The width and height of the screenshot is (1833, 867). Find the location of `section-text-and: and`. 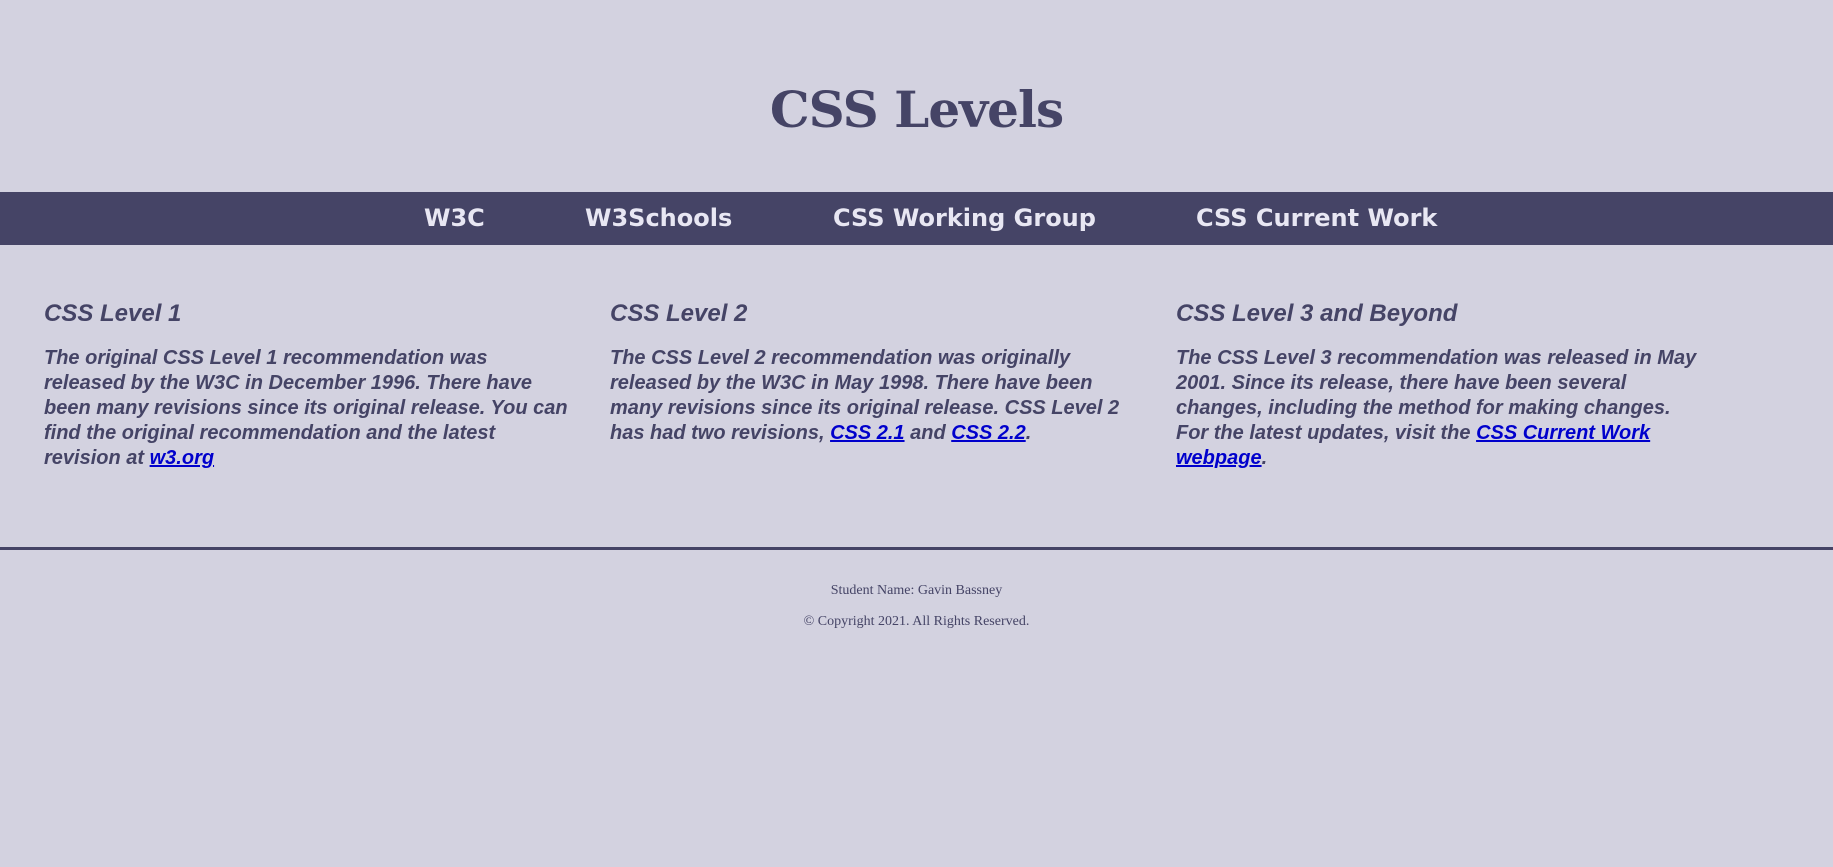

section-text-and: and is located at coordinates (928, 433).